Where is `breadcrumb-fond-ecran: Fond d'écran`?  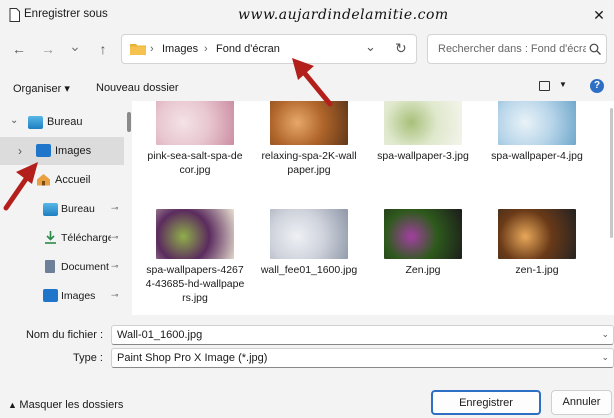 breadcrumb-fond-ecran: Fond d'écran is located at coordinates (248, 49).